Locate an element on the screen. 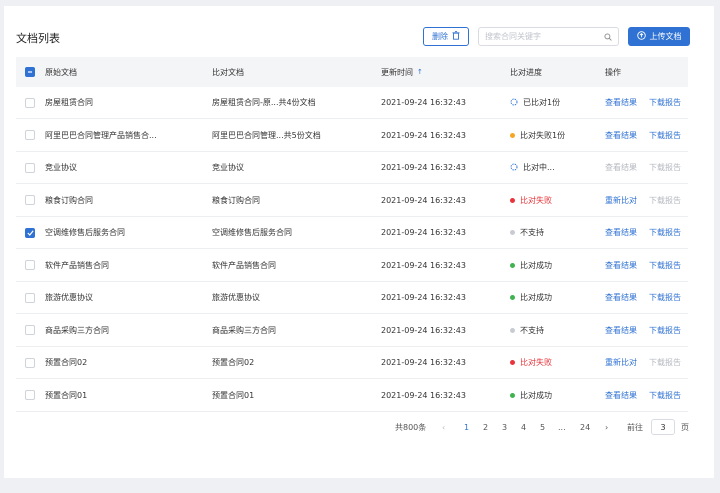  page-4: 4 is located at coordinates (523, 427).